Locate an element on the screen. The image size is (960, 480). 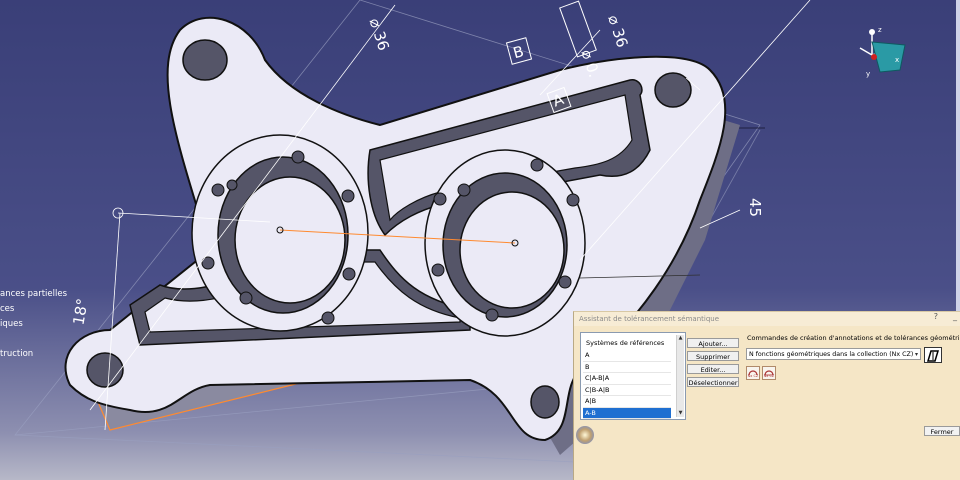
scroll-down-icon: ▼ is located at coordinates (680, 413).